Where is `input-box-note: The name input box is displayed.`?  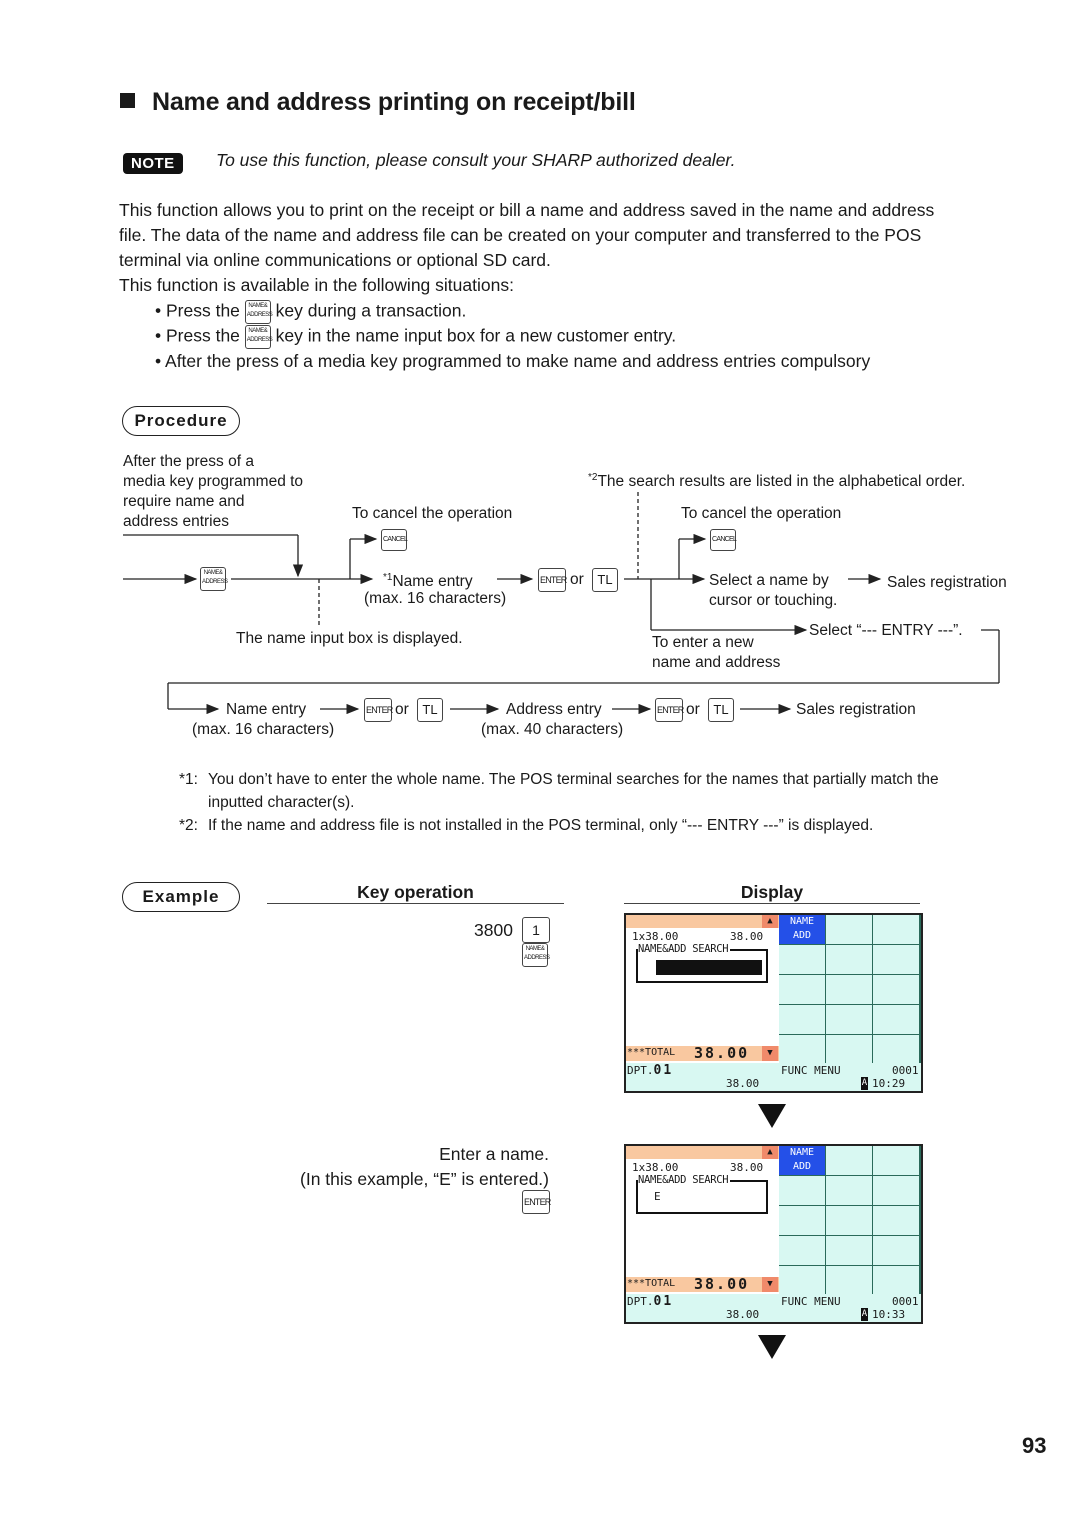 input-box-note: The name input box is displayed. is located at coordinates (349, 638).